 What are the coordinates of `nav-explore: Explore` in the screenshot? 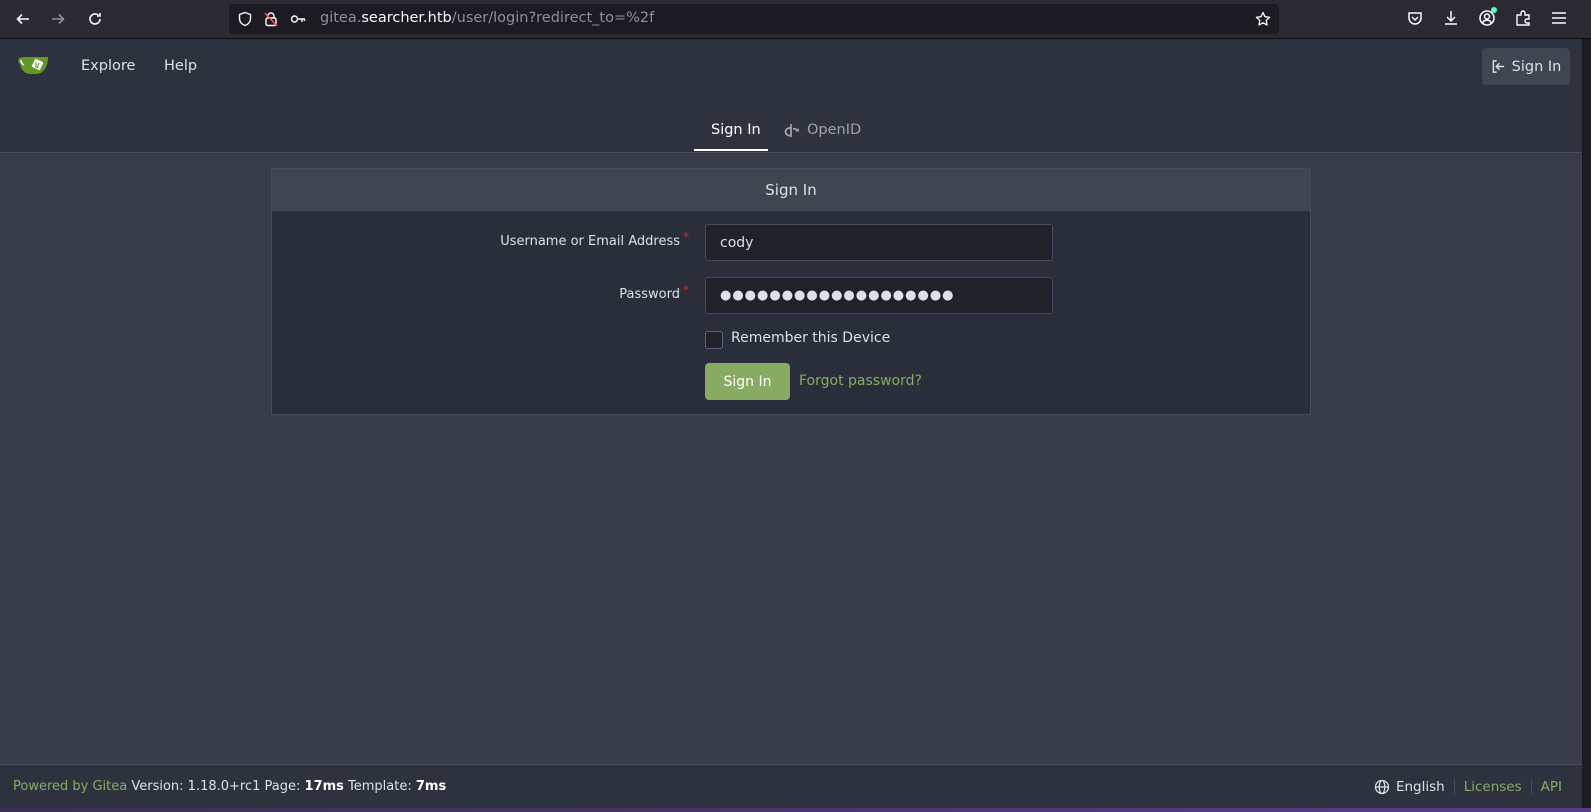 It's located at (108, 66).